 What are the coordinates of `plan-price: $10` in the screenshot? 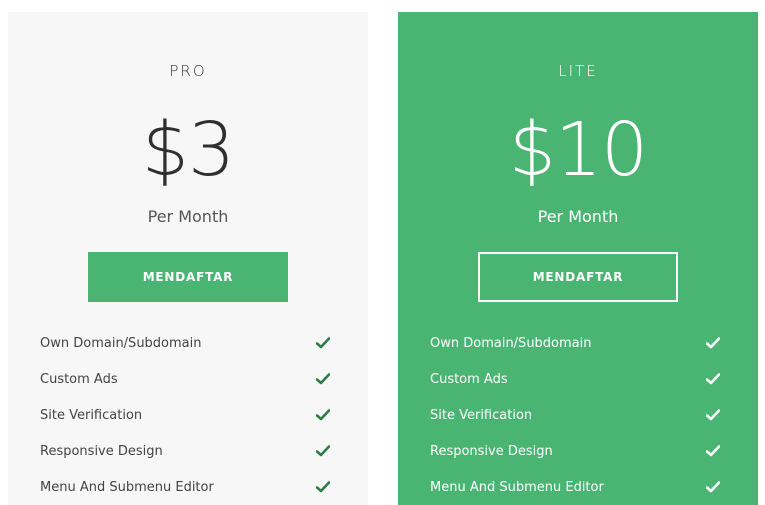 It's located at (578, 150).